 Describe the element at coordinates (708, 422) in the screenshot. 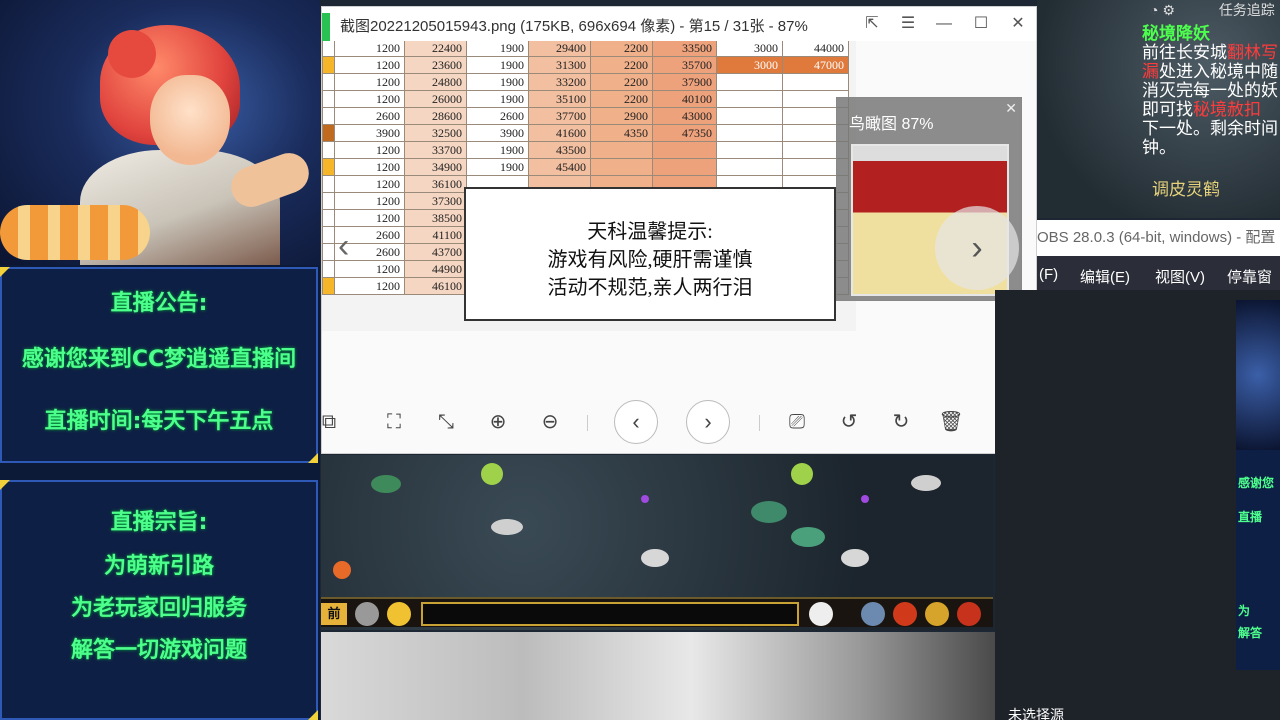

I see `next-button: ›` at that location.